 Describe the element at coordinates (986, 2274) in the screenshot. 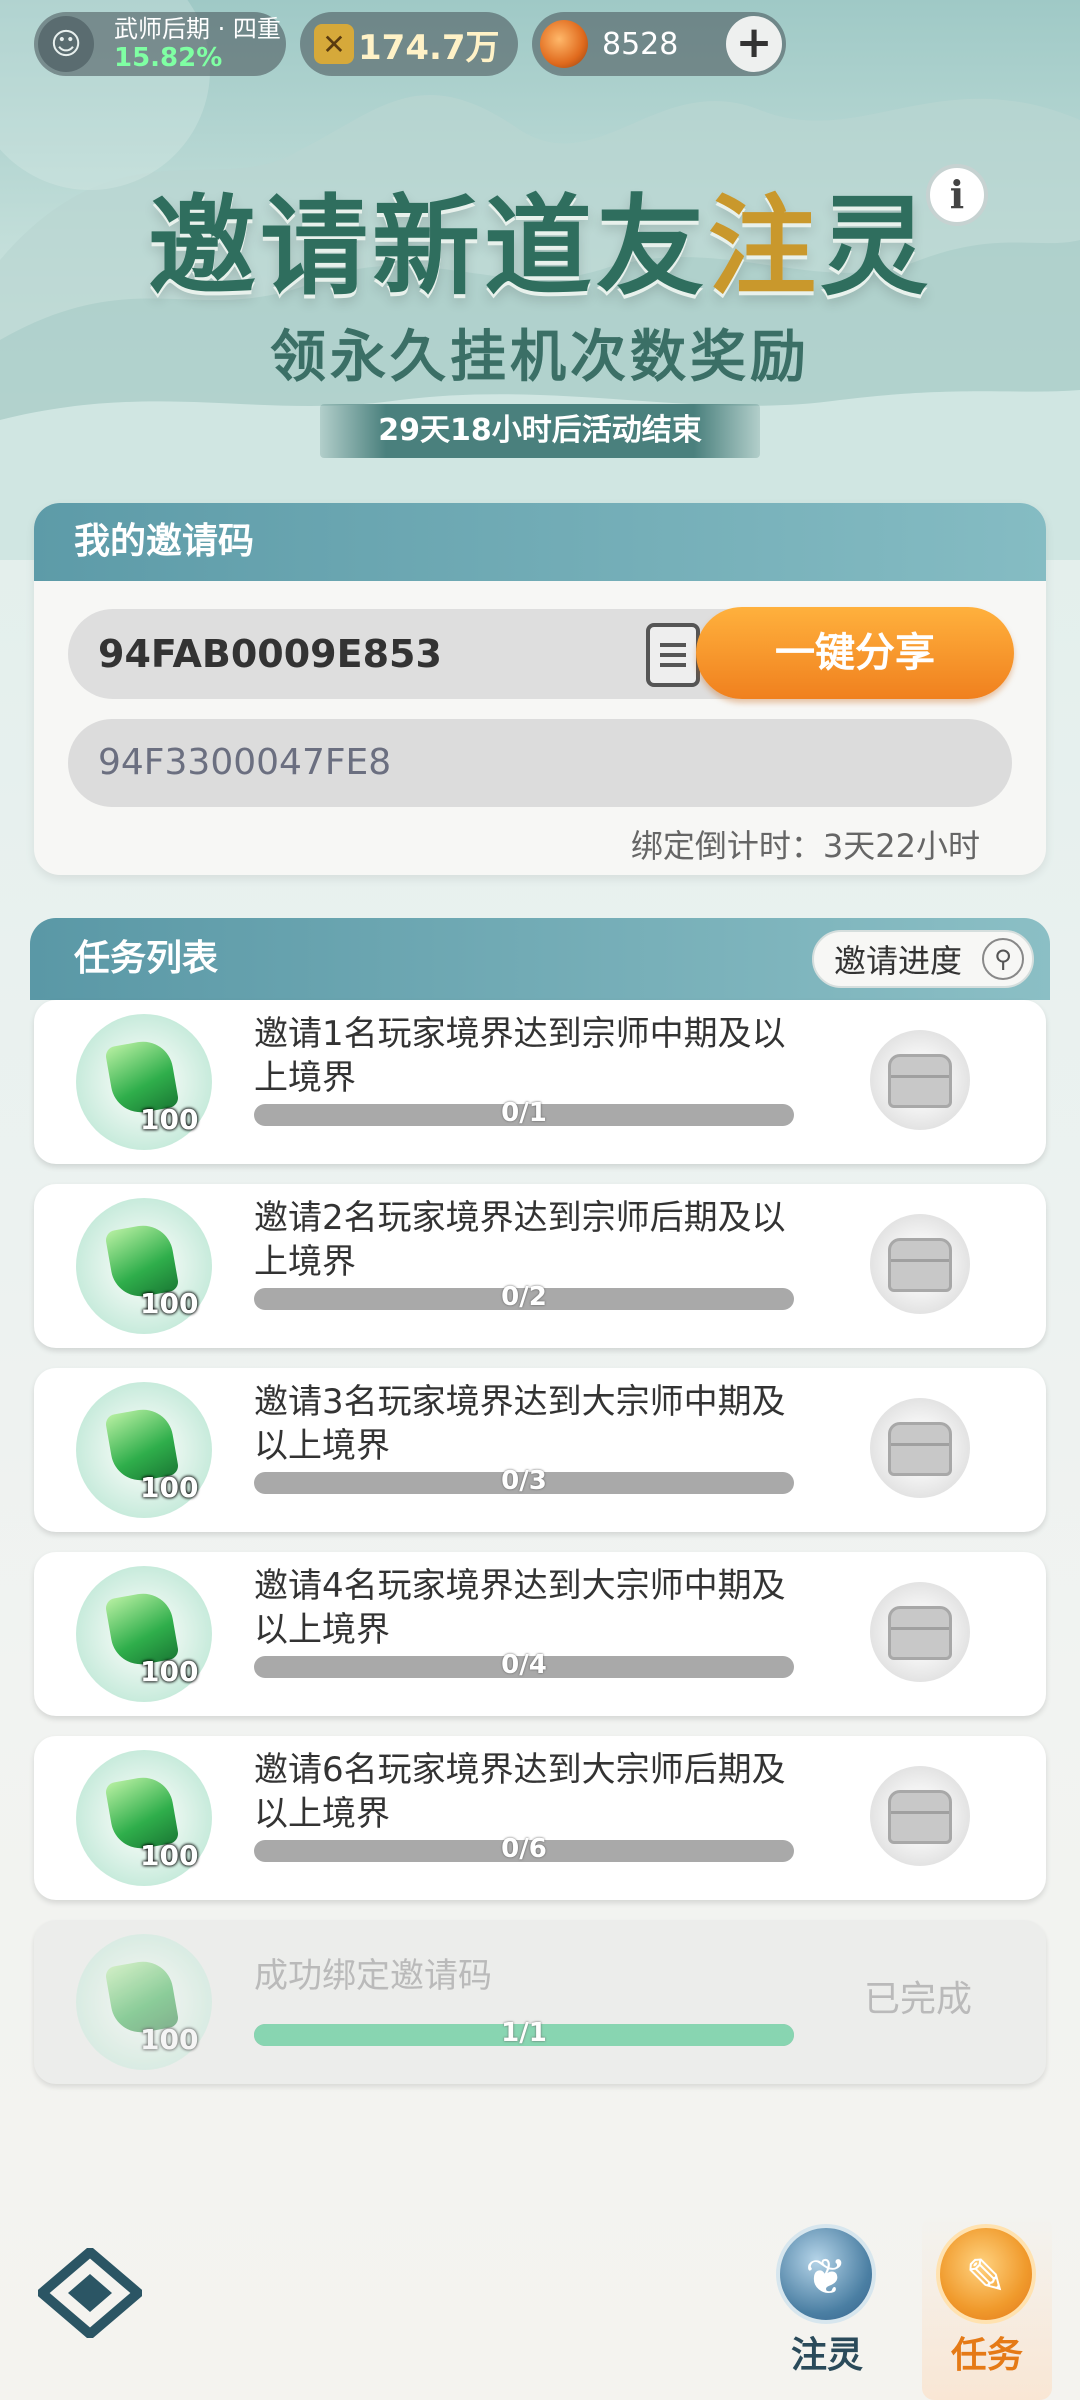

I see `scroll-icon: ✎` at that location.